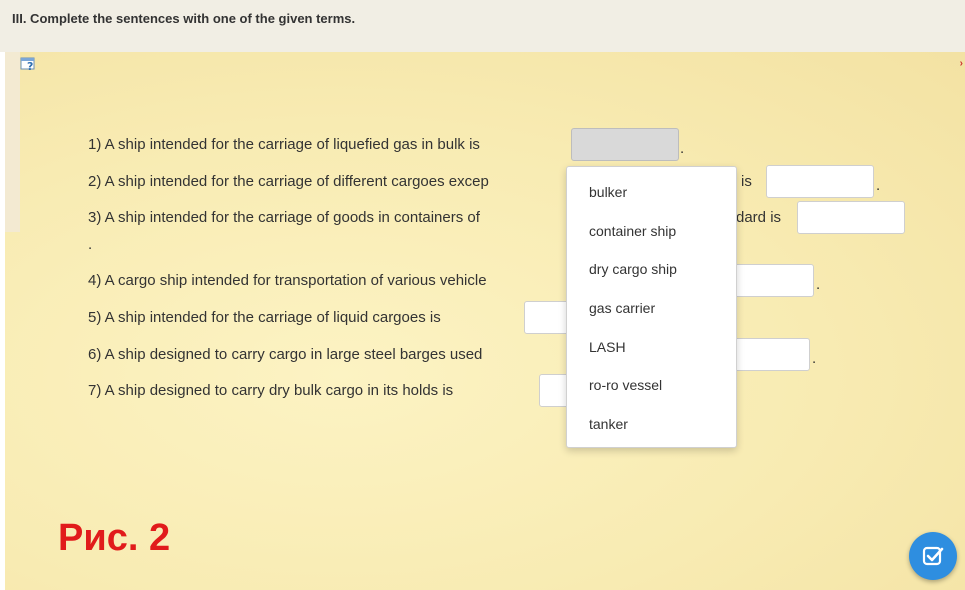  I want to click on answer-3-select, so click(851, 217).